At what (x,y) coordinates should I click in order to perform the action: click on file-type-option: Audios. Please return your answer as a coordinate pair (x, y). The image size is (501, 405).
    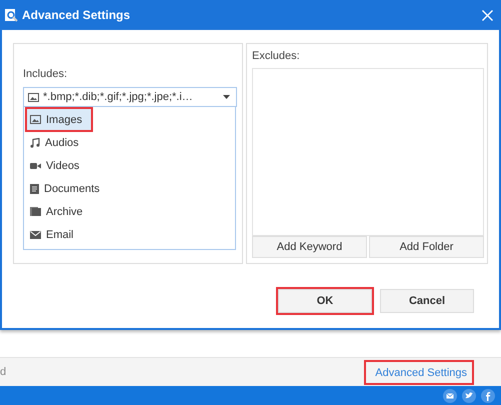
    Looking at the image, I should click on (129, 142).